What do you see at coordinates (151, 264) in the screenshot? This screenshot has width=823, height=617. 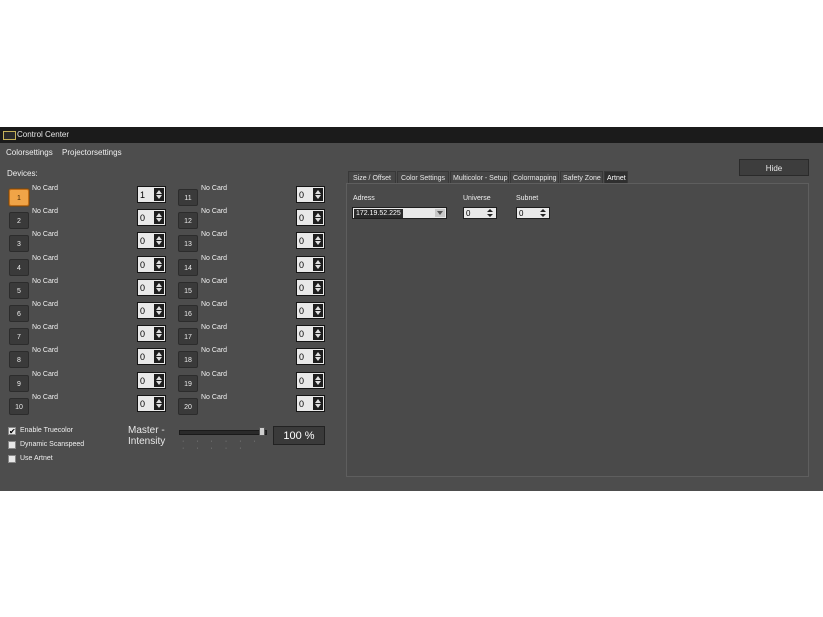 I see `device-stepper-4: 0` at bounding box center [151, 264].